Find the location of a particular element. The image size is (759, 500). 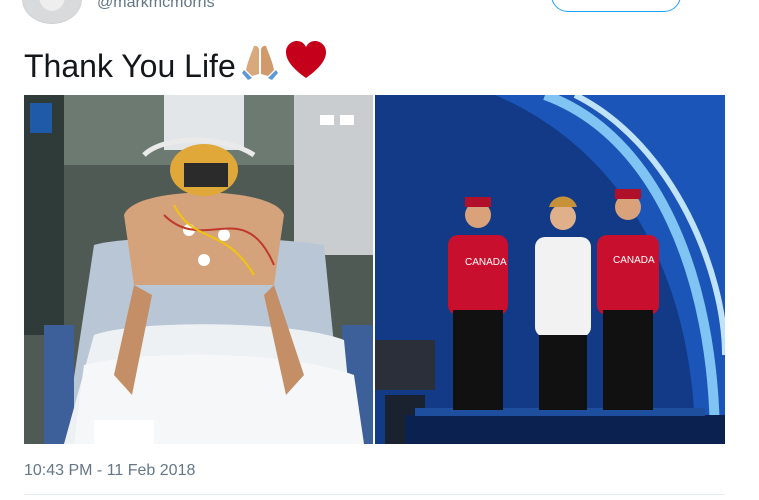

avatar-face is located at coordinates (52, 5).